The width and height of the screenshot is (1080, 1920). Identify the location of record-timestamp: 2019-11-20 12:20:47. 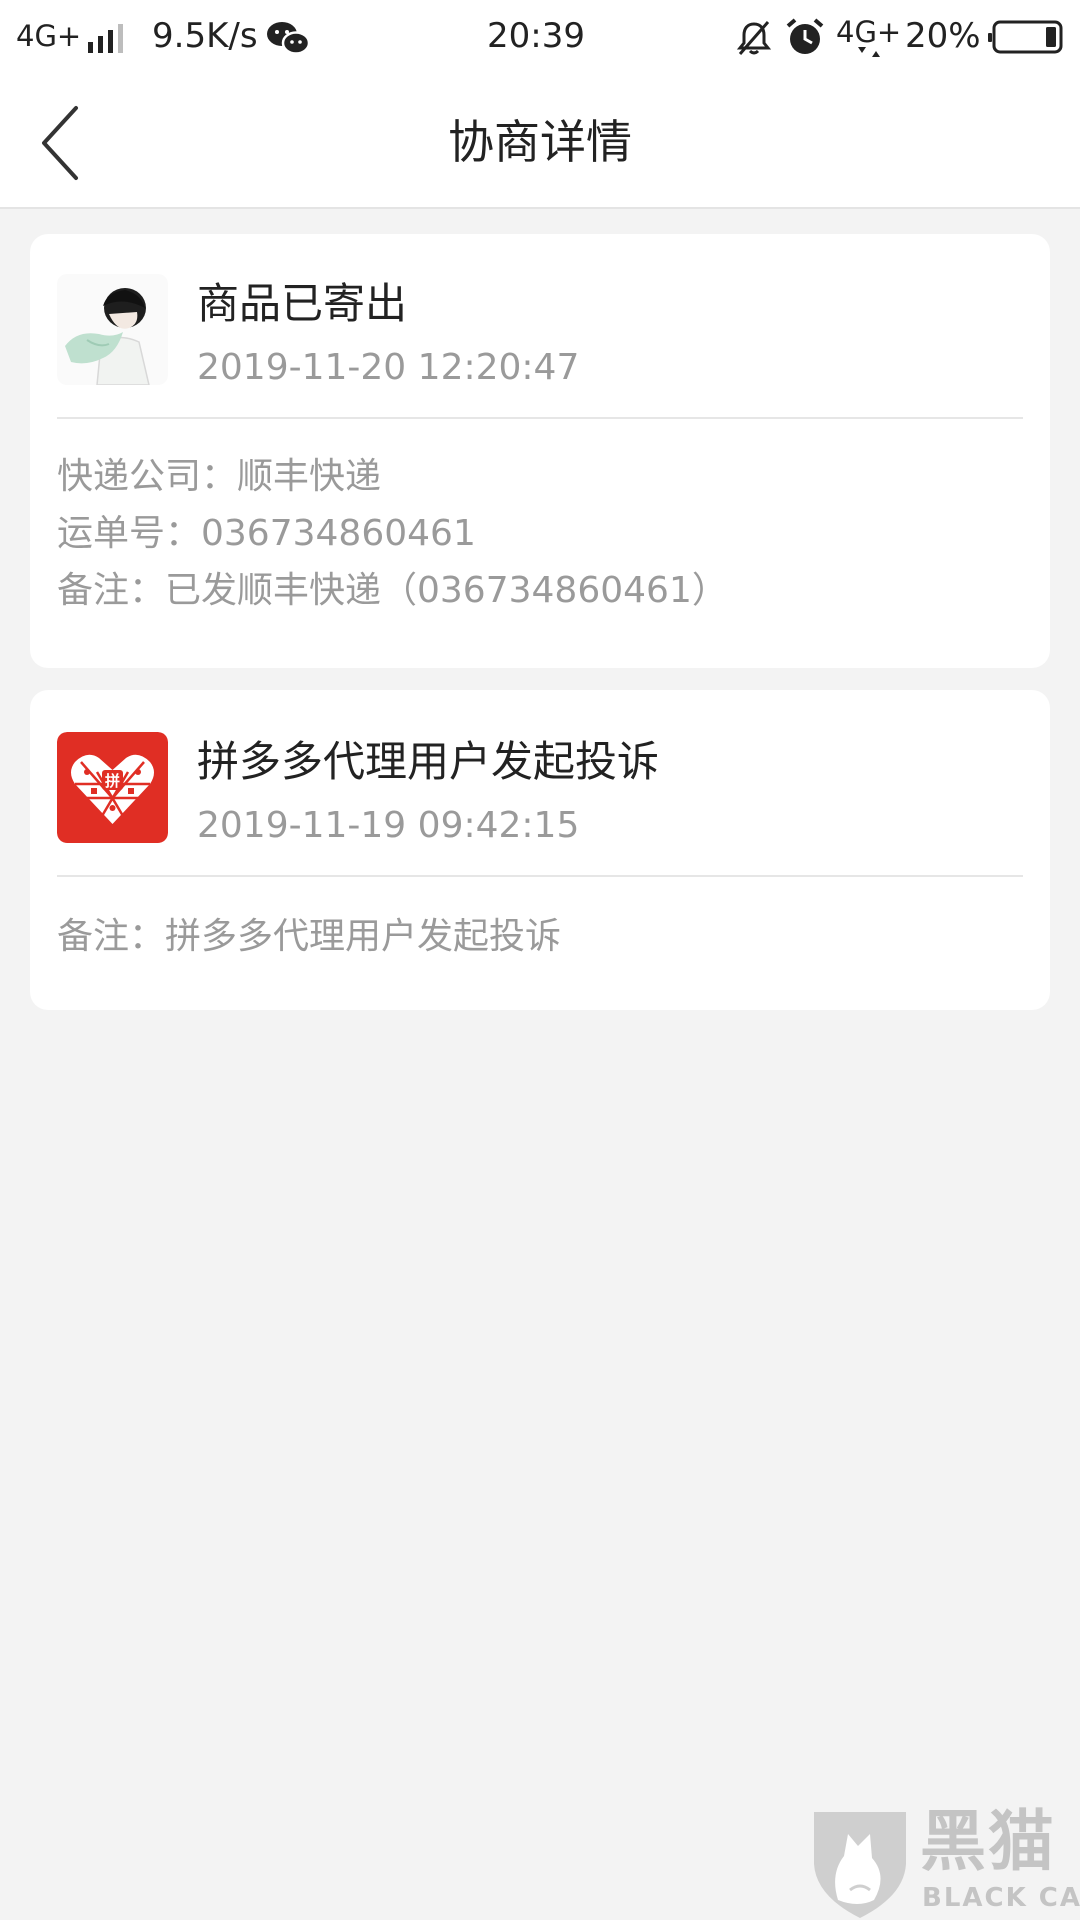
(388, 367).